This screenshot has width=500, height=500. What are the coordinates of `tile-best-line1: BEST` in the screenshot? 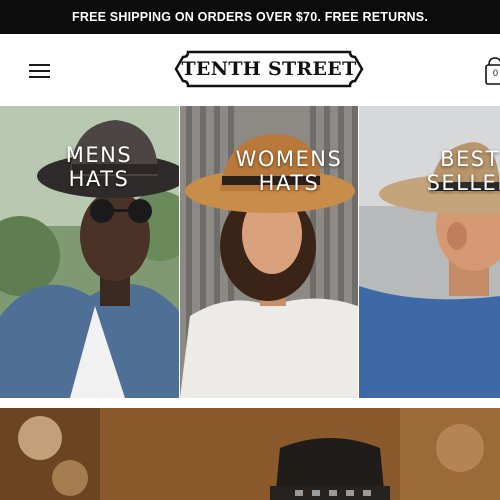 It's located at (470, 159).